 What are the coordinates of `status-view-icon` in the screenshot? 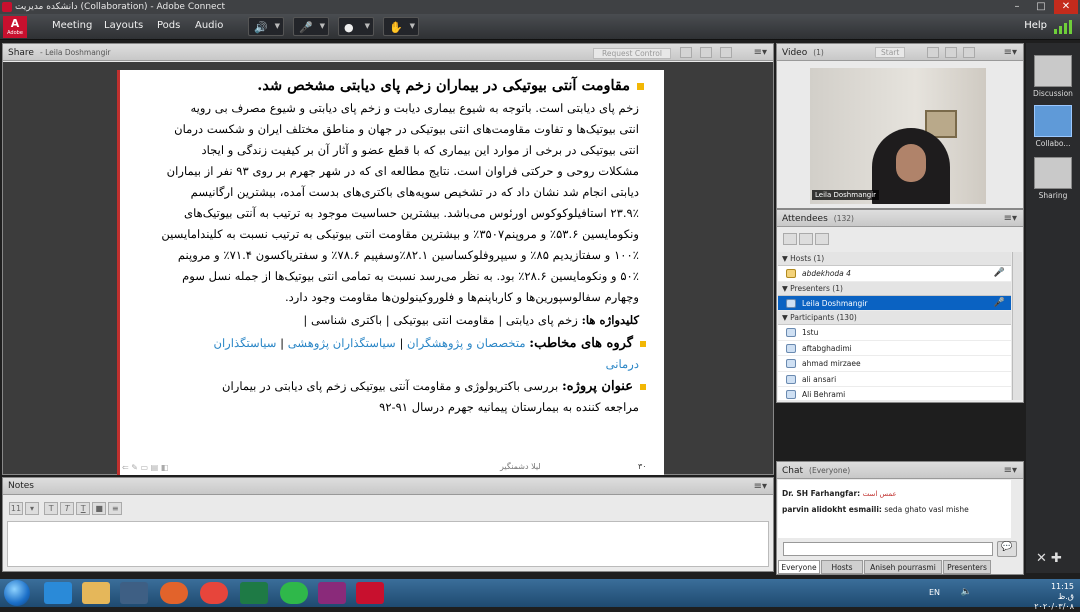 It's located at (822, 239).